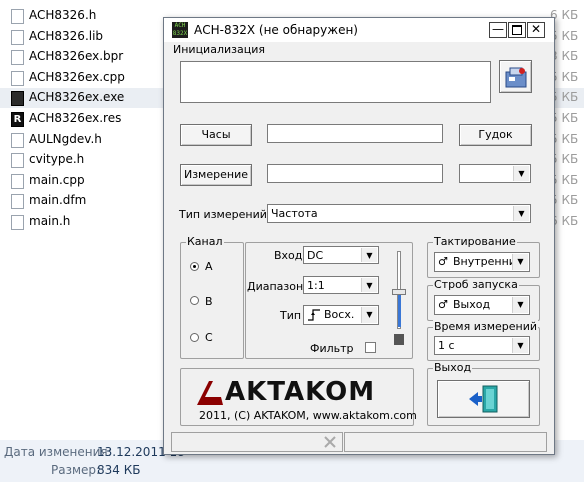  I want to click on file-name: AULNgdev.h, so click(65, 138).